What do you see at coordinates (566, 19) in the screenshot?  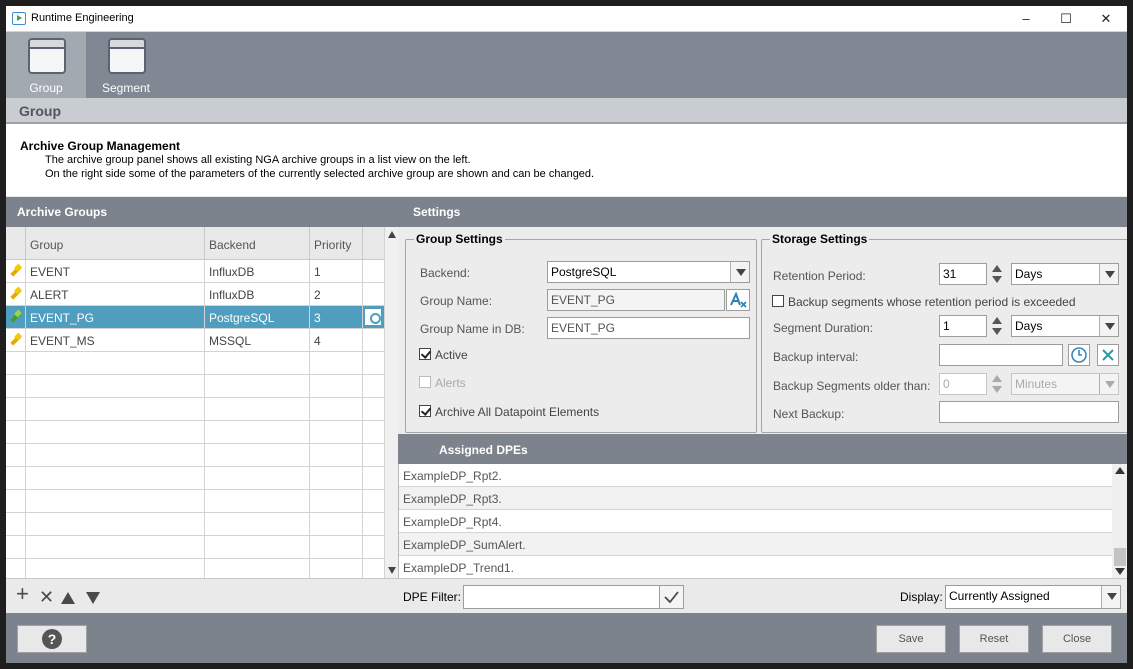 I see `title-bar: Runtime Engineering – ☐ ✕` at bounding box center [566, 19].